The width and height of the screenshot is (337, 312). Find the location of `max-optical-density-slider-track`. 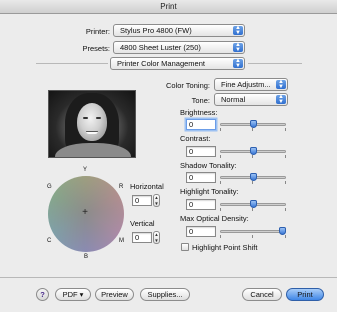

max-optical-density-slider-track is located at coordinates (253, 231).